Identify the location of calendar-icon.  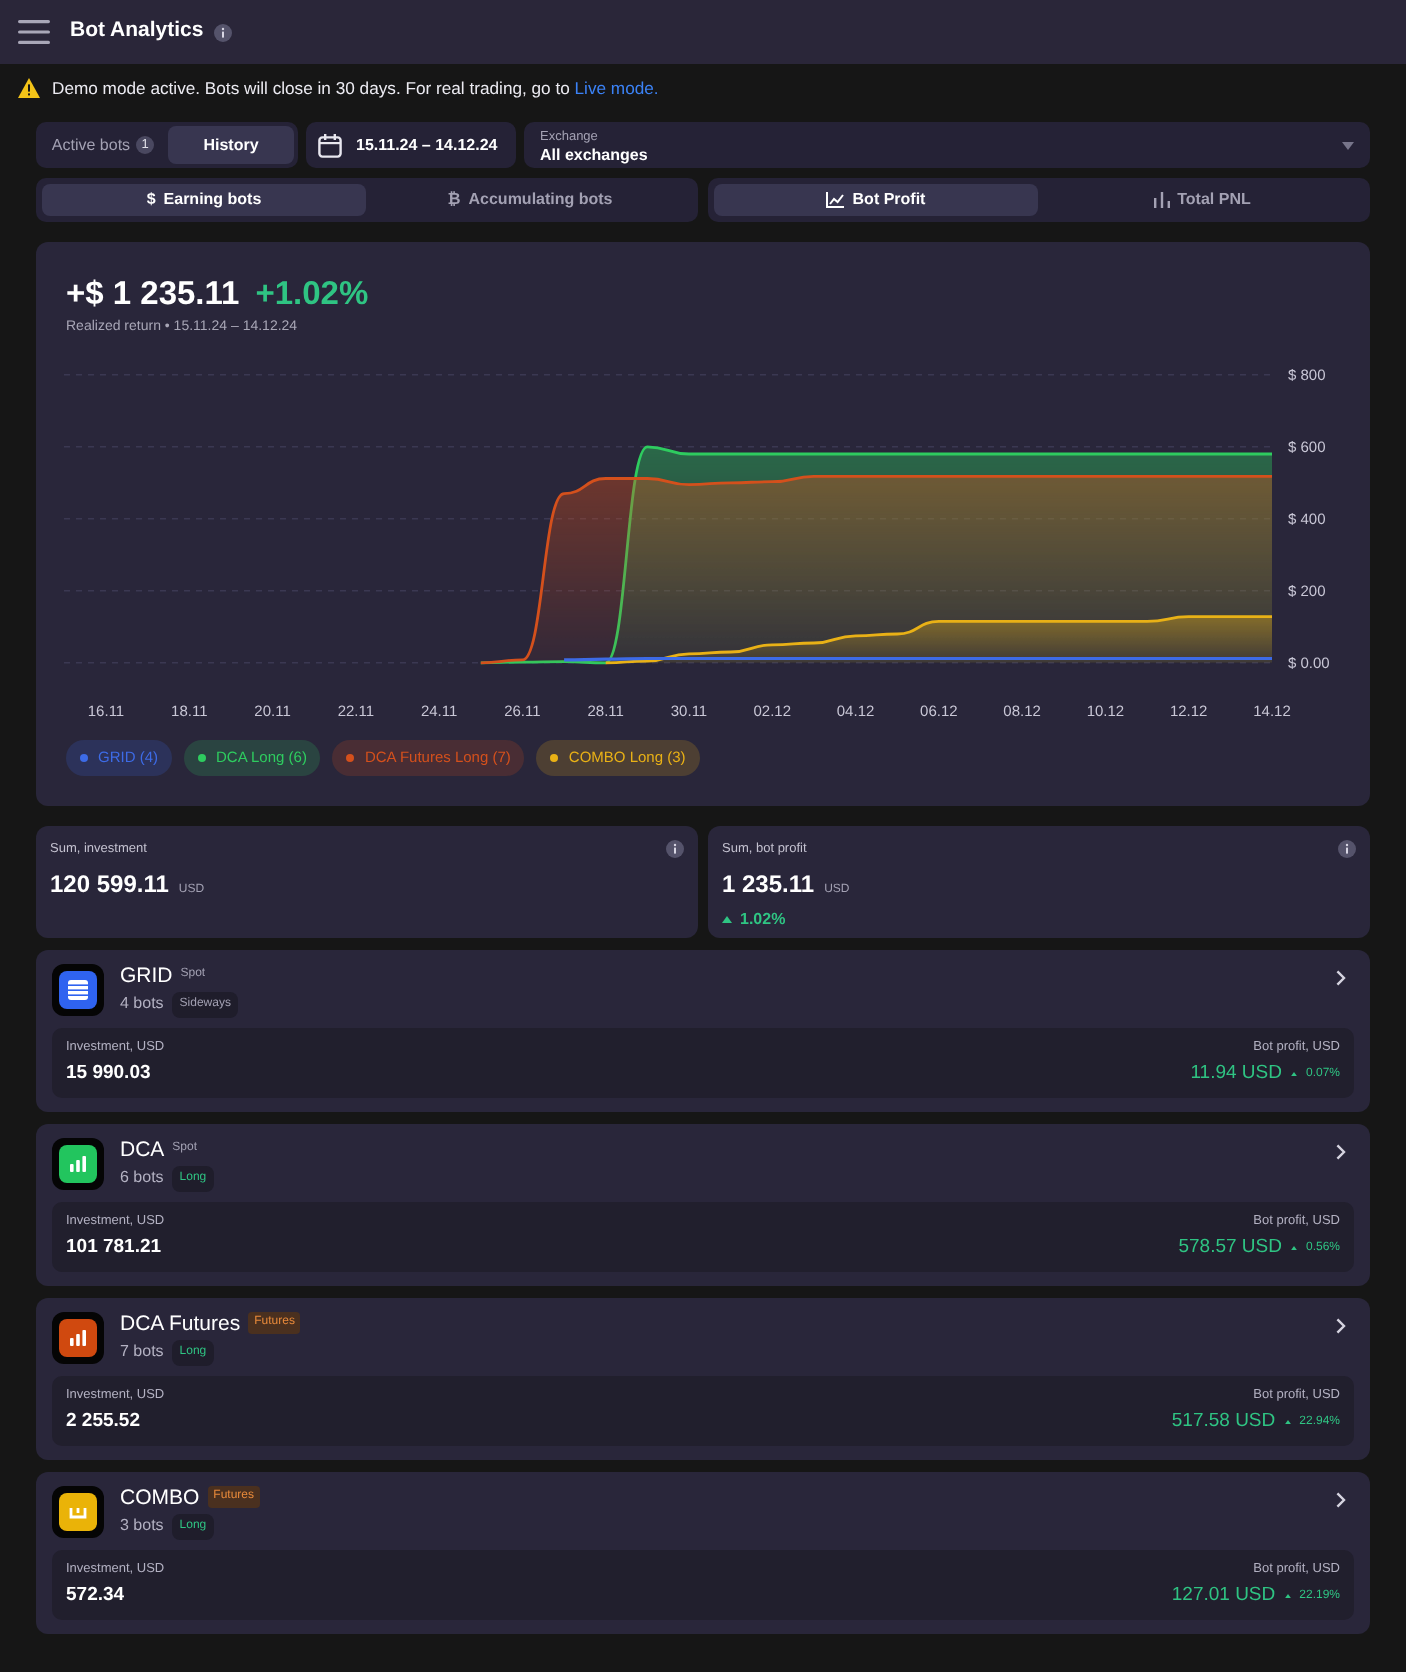
(330, 145).